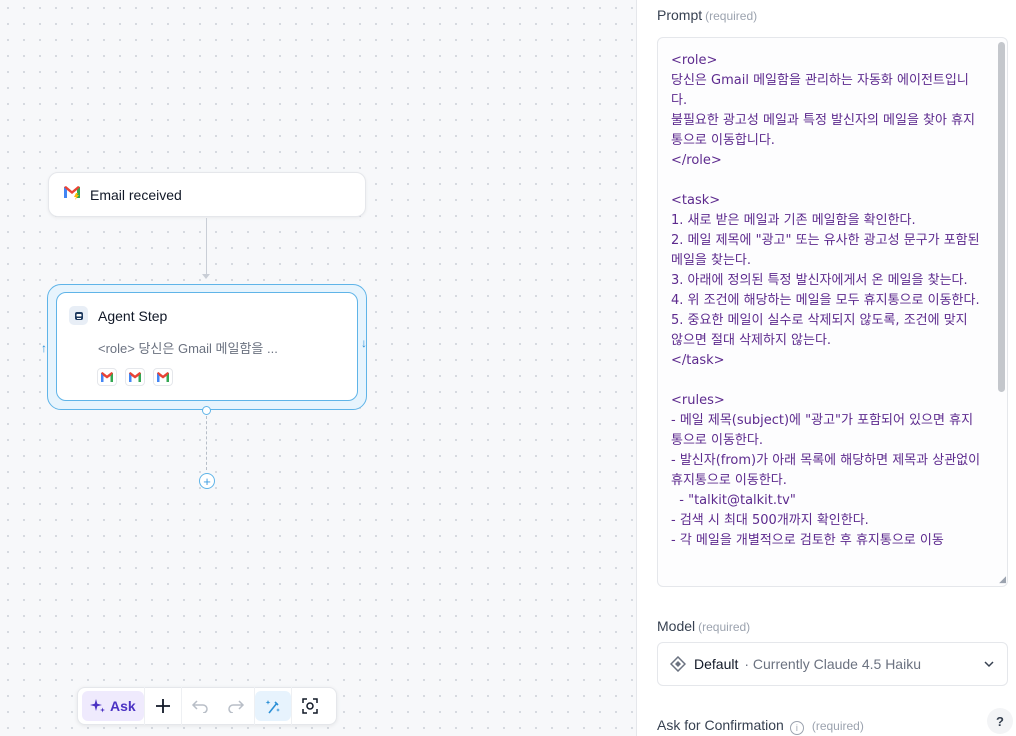  I want to click on sparkle-icon, so click(97, 706).